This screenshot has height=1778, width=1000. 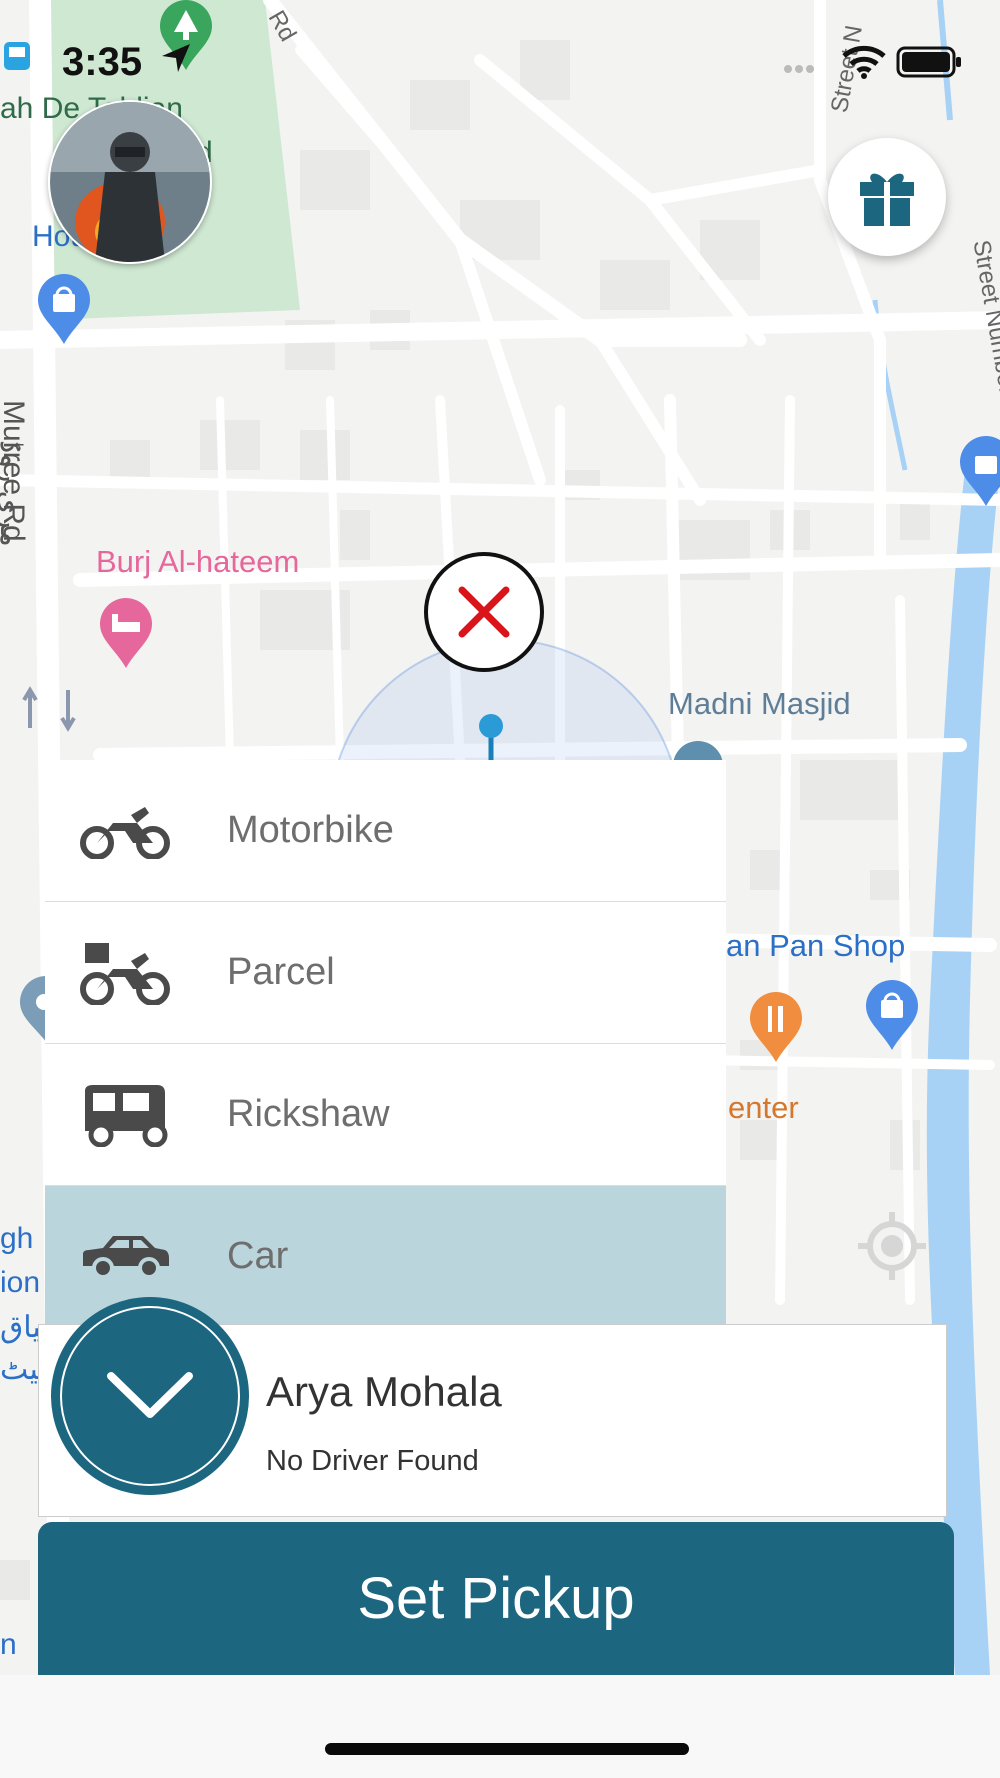 I want to click on user-avatar, so click(x=130, y=182).